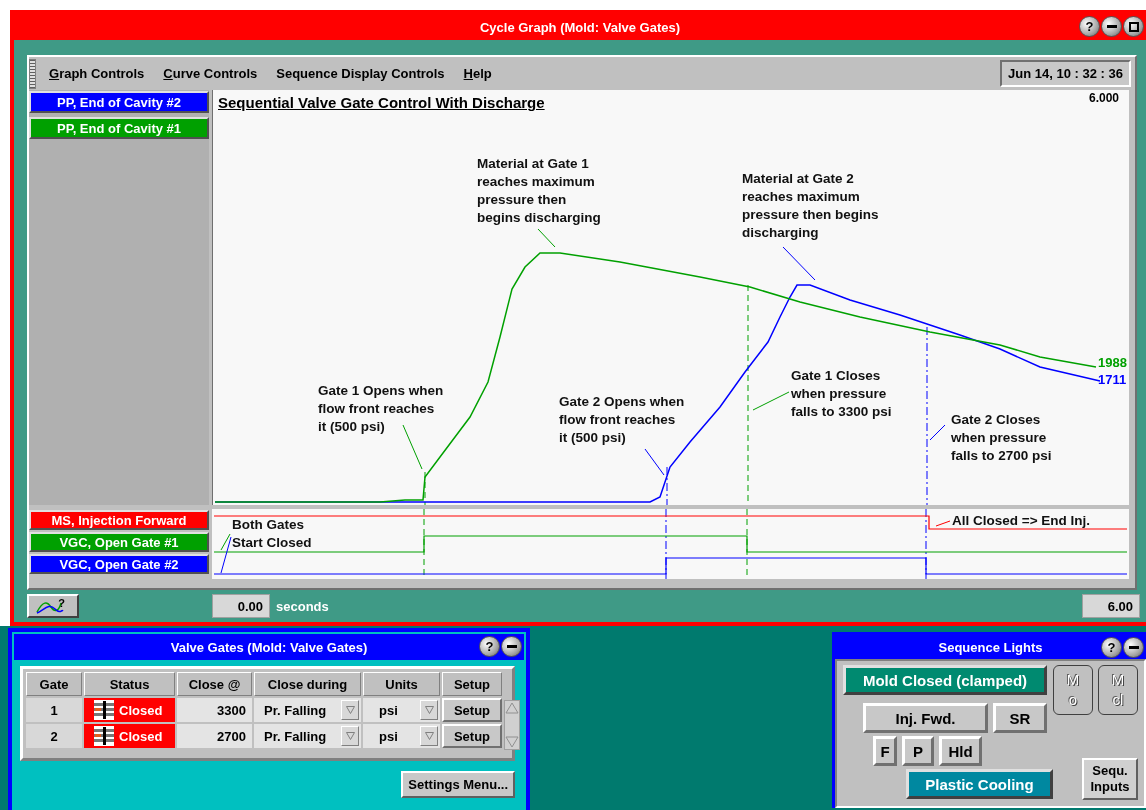 Image resolution: width=1146 pixels, height=810 pixels. I want to click on graph-title: Sequential Valve Gate Control With Discharge, so click(381, 102).